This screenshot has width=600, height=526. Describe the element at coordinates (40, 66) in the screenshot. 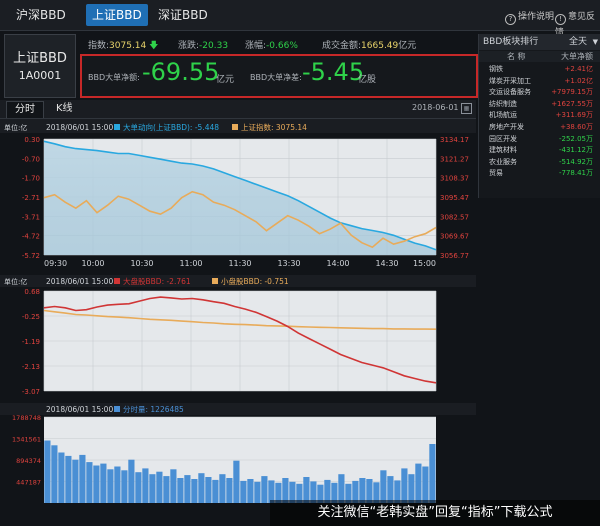

I see `index-name-box: 上证BBD 1A0001` at that location.